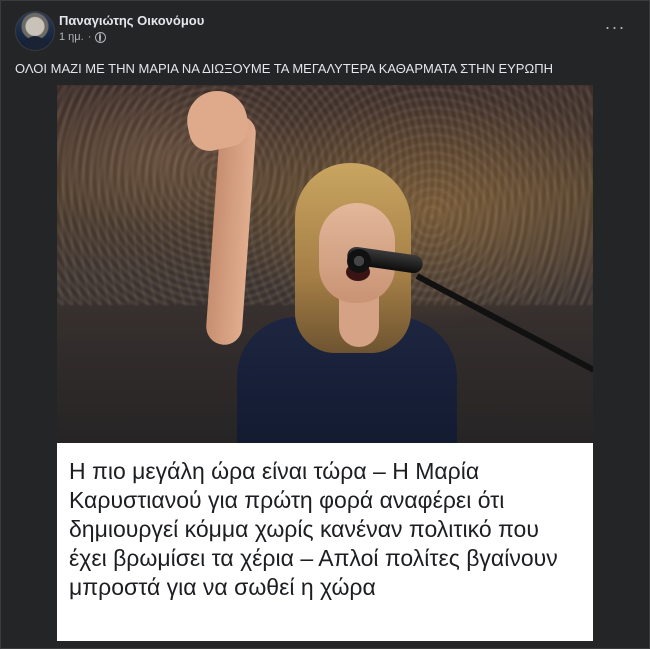  Describe the element at coordinates (35, 31) in the screenshot. I see `author-avatar` at that location.